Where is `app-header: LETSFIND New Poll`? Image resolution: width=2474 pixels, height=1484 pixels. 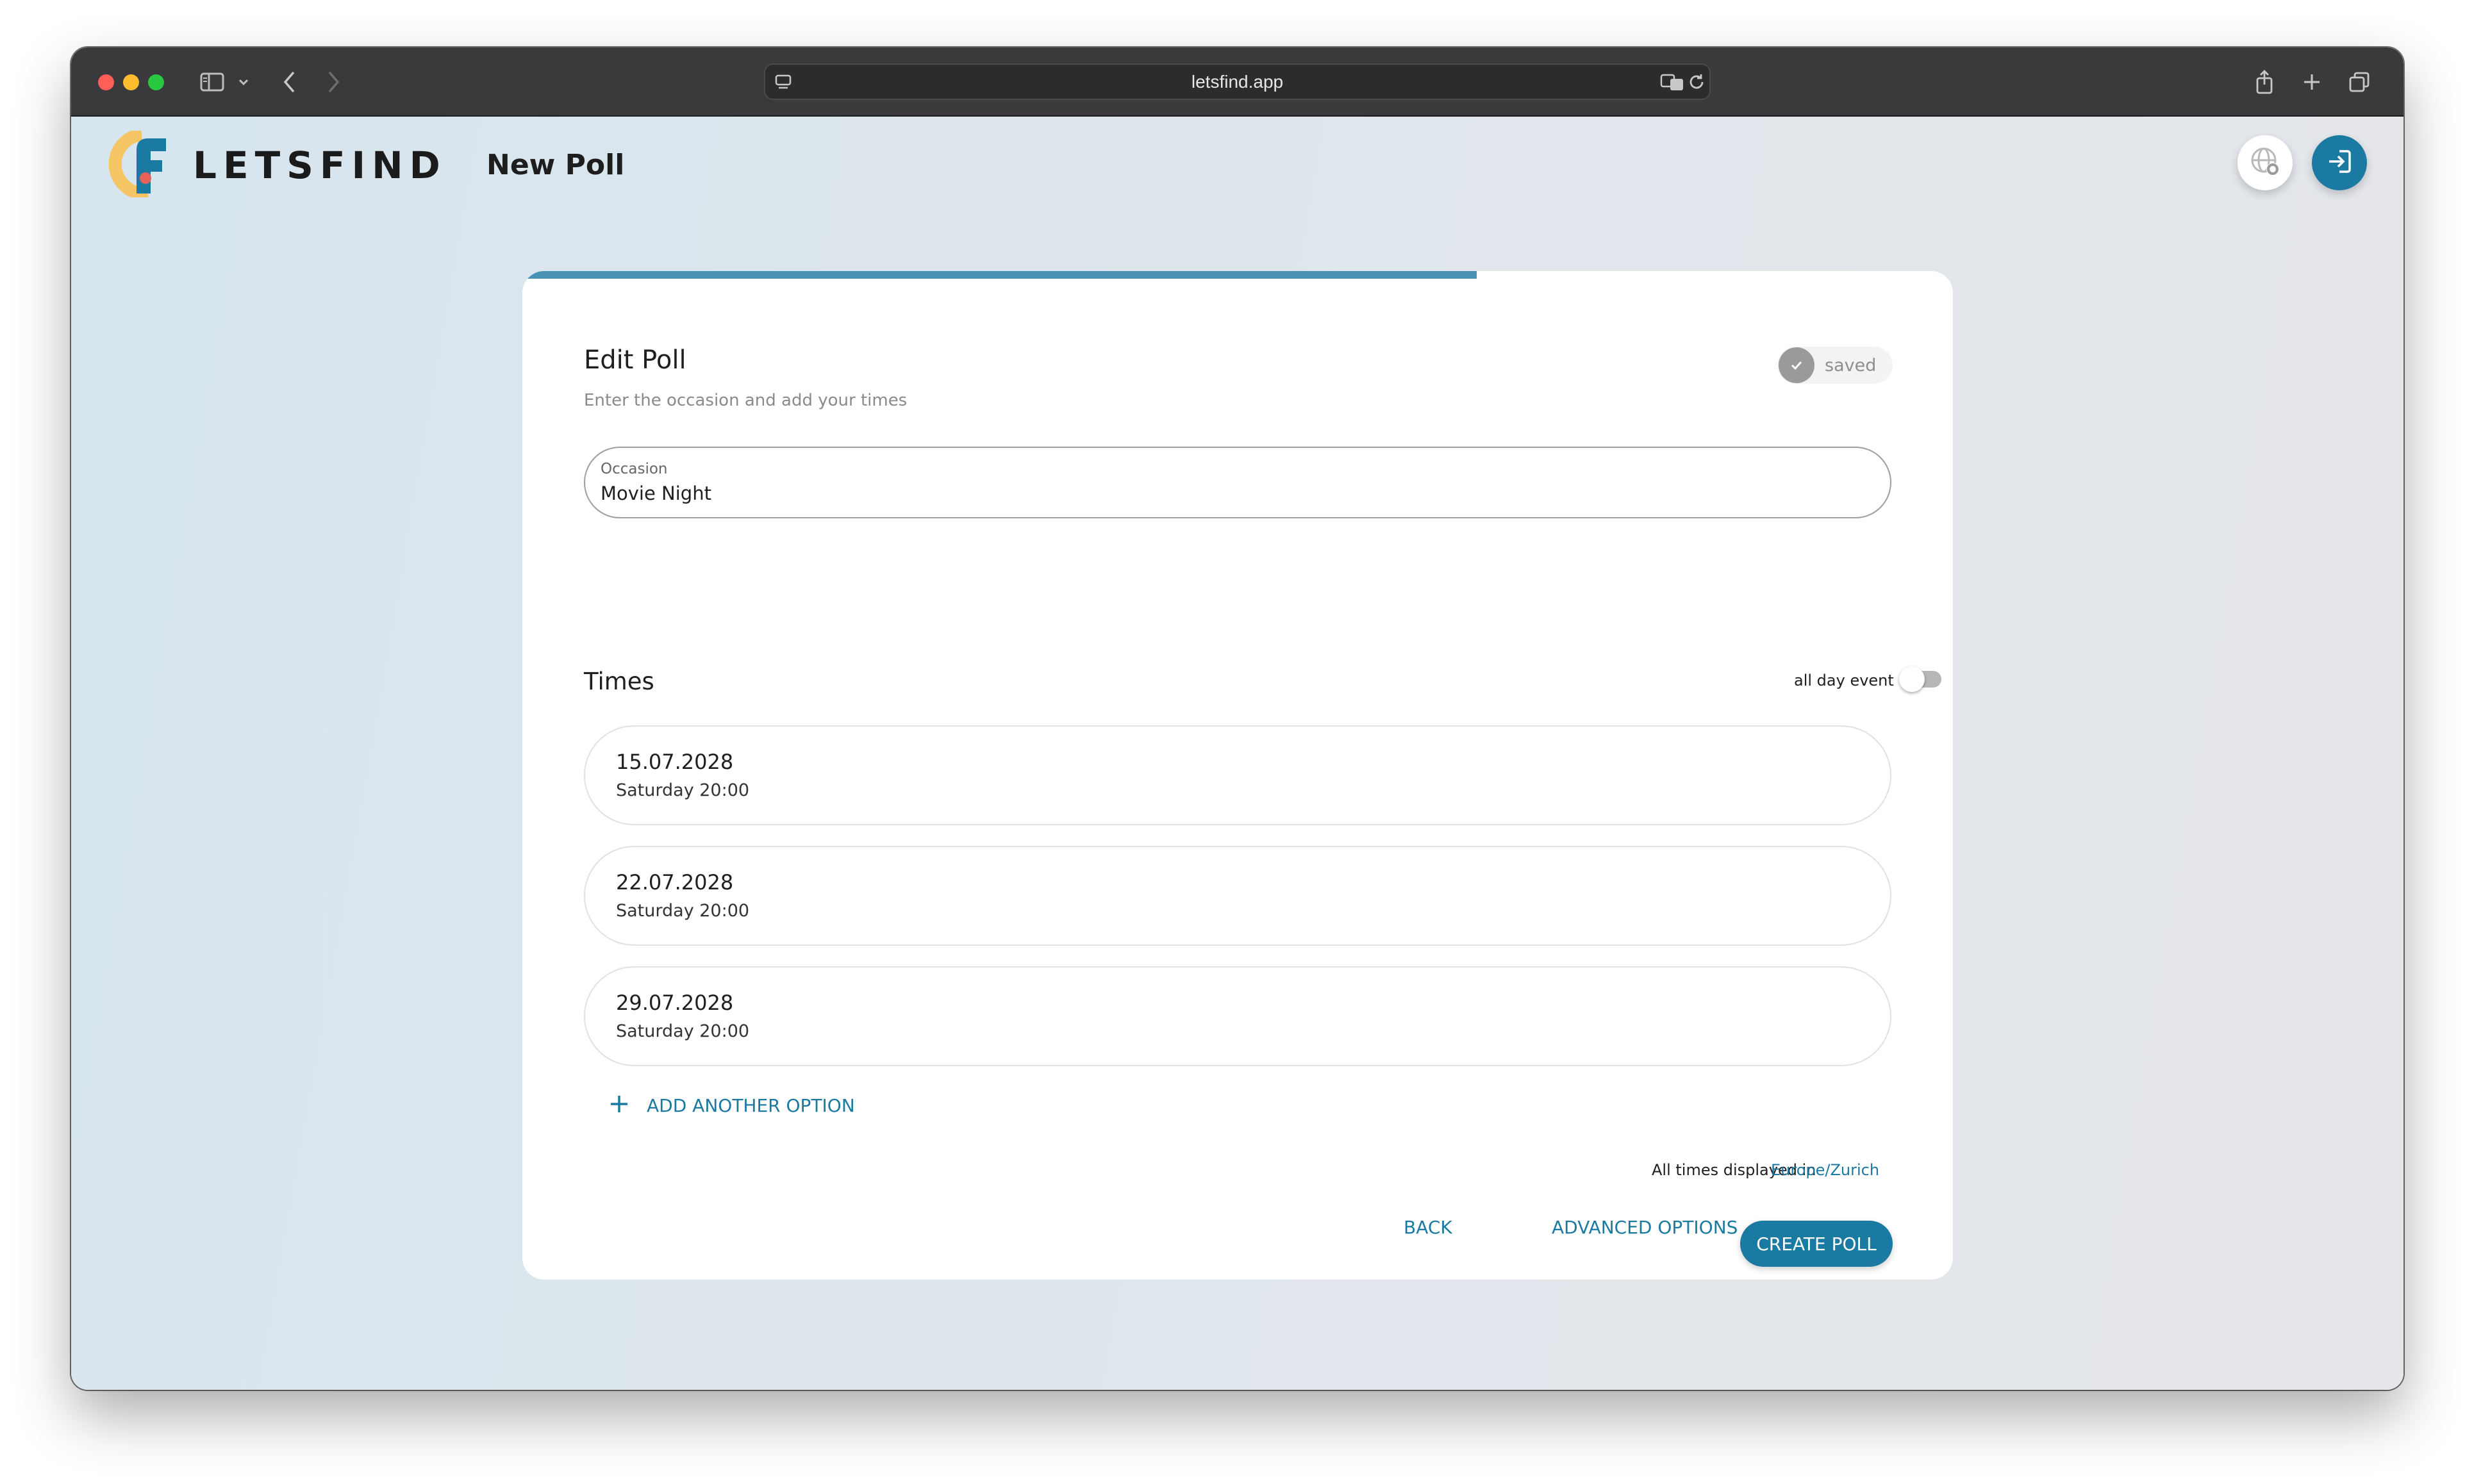 app-header: LETSFIND New Poll is located at coordinates (1237, 165).